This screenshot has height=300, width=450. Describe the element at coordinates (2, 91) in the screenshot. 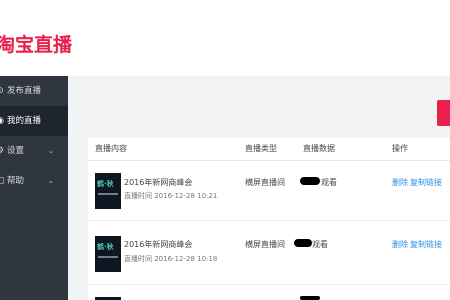

I see `publish-icon: ⊙` at that location.